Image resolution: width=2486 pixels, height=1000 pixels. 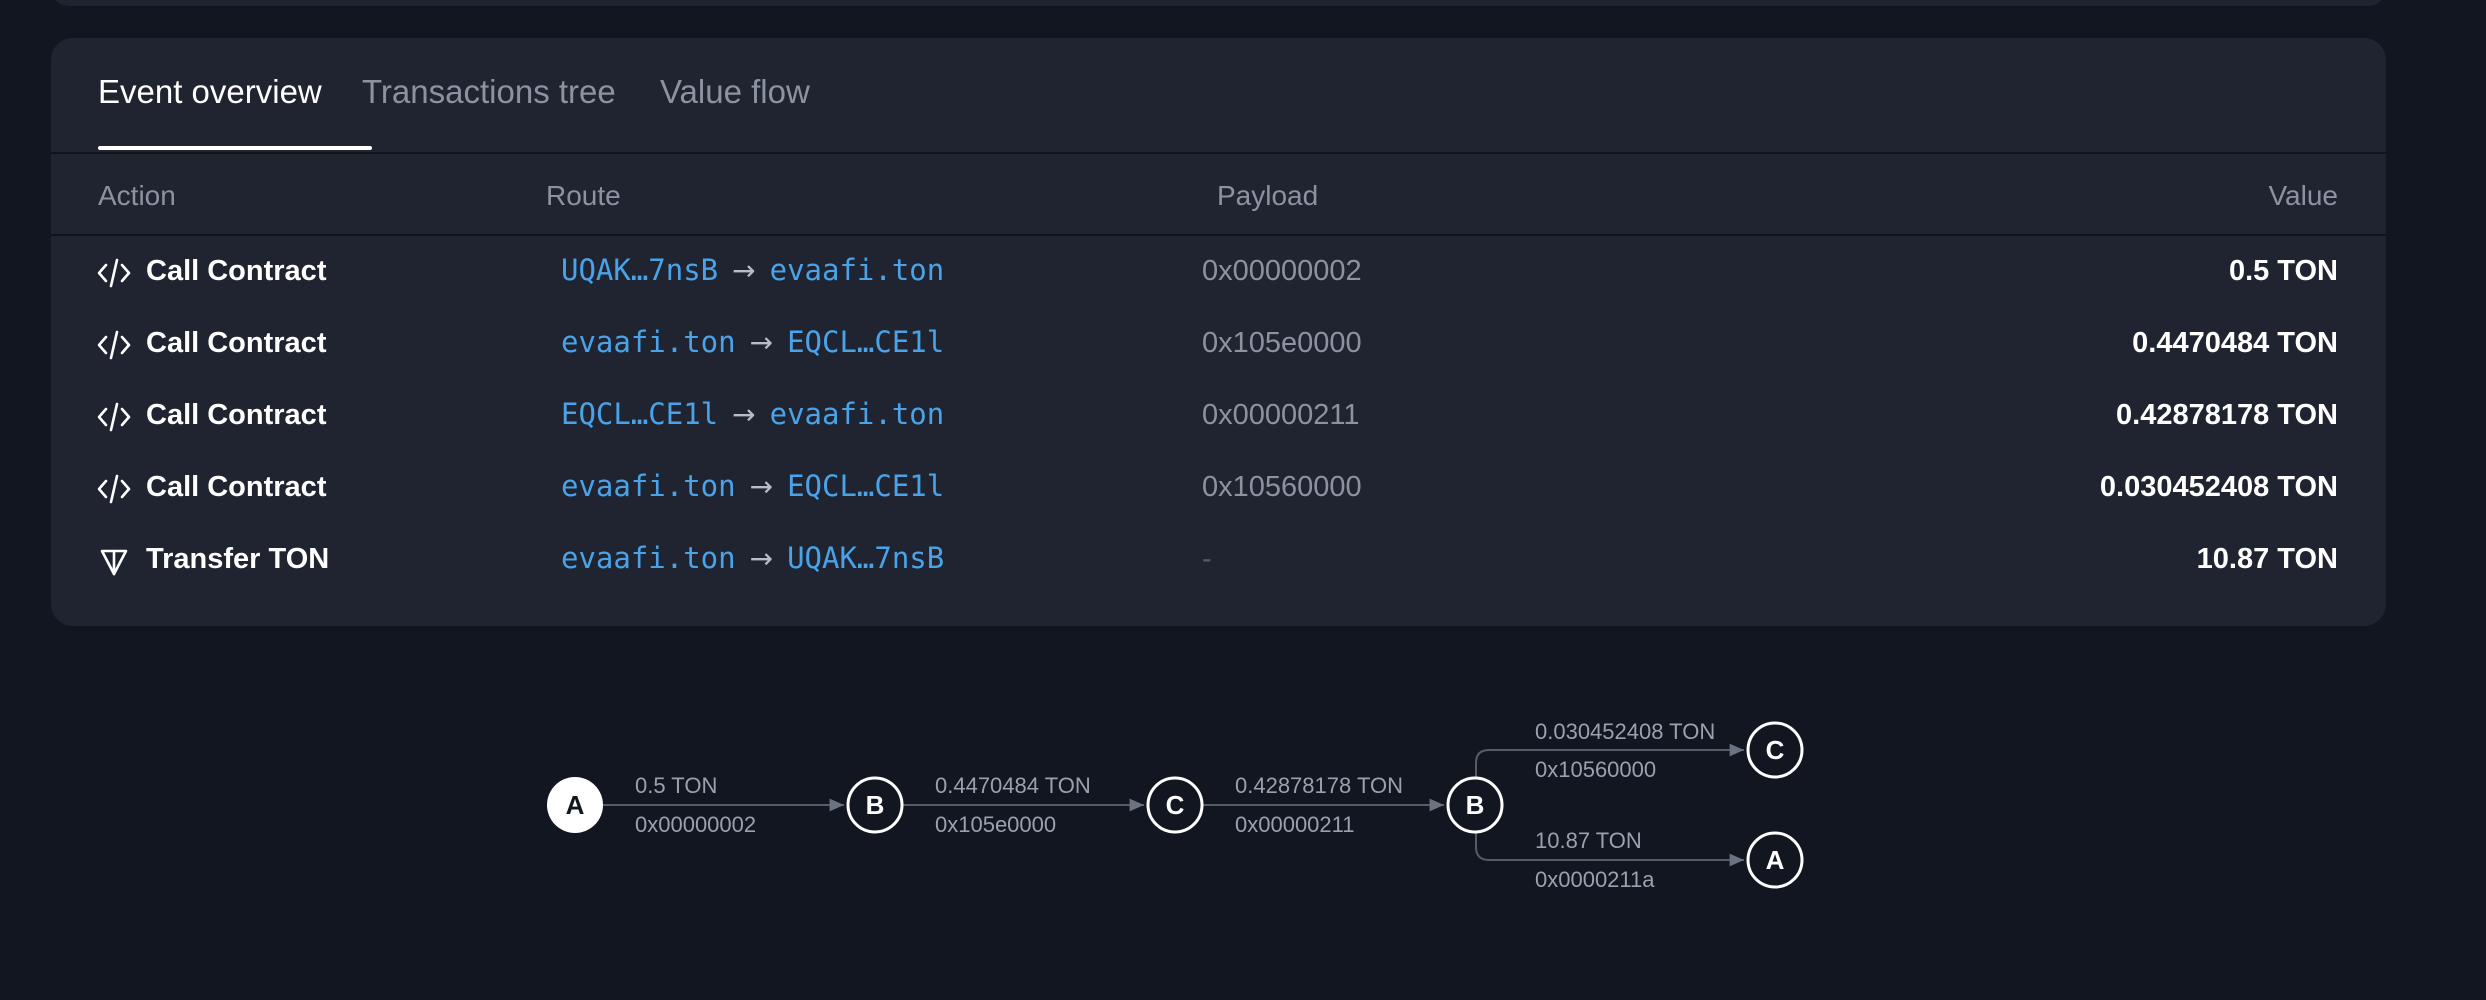 What do you see at coordinates (1595, 769) in the screenshot?
I see `edge-payload-label: 0x10560000` at bounding box center [1595, 769].